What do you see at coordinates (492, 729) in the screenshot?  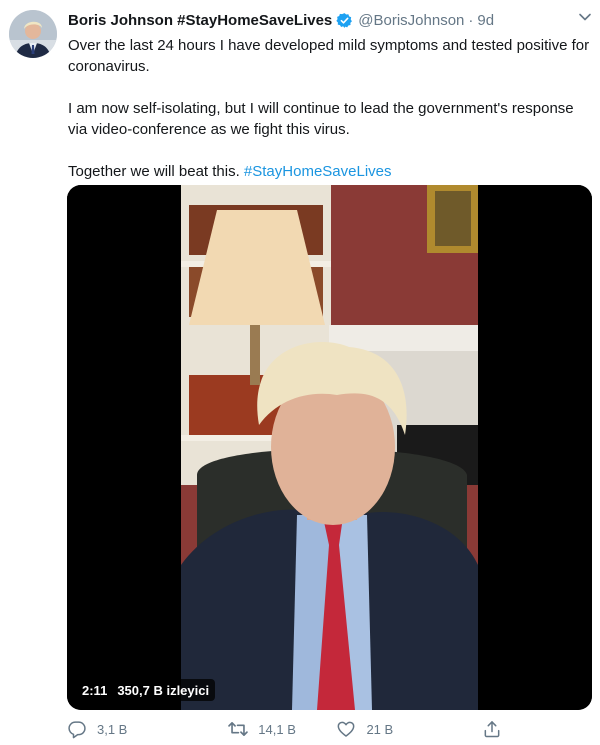 I see `share-icon` at bounding box center [492, 729].